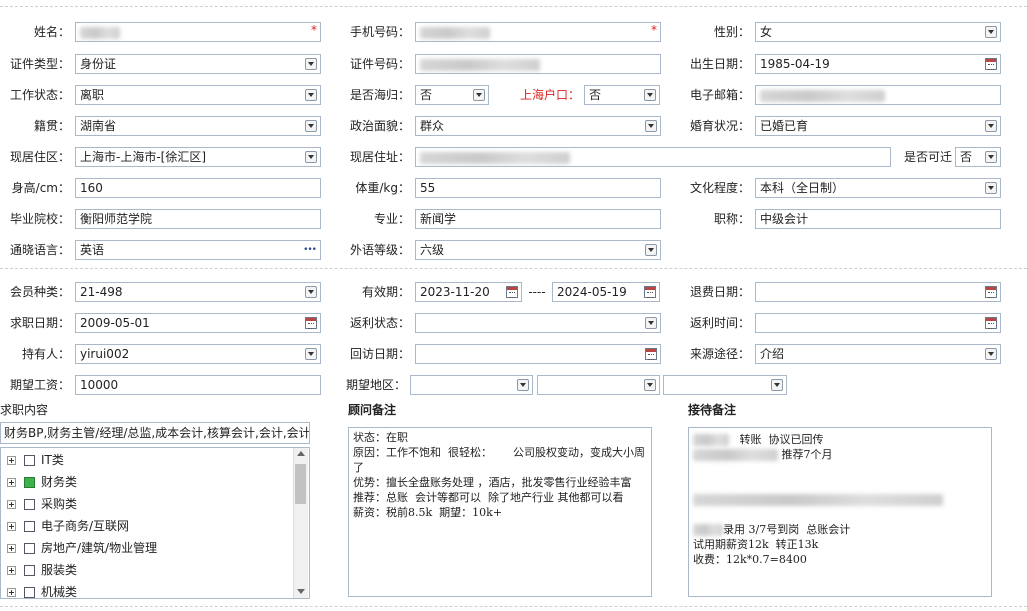 This screenshot has width=1027, height=611. Describe the element at coordinates (606, 292) in the screenshot. I see `valid-to-field: 2024-05-19` at that location.